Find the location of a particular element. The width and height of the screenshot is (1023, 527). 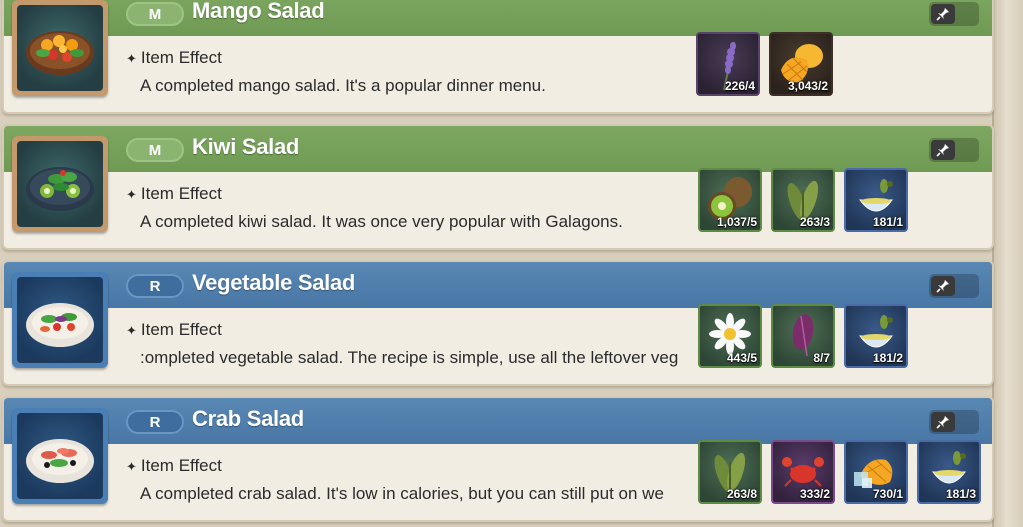

recipe-header: M Kiwi Salad is located at coordinates (498, 149).